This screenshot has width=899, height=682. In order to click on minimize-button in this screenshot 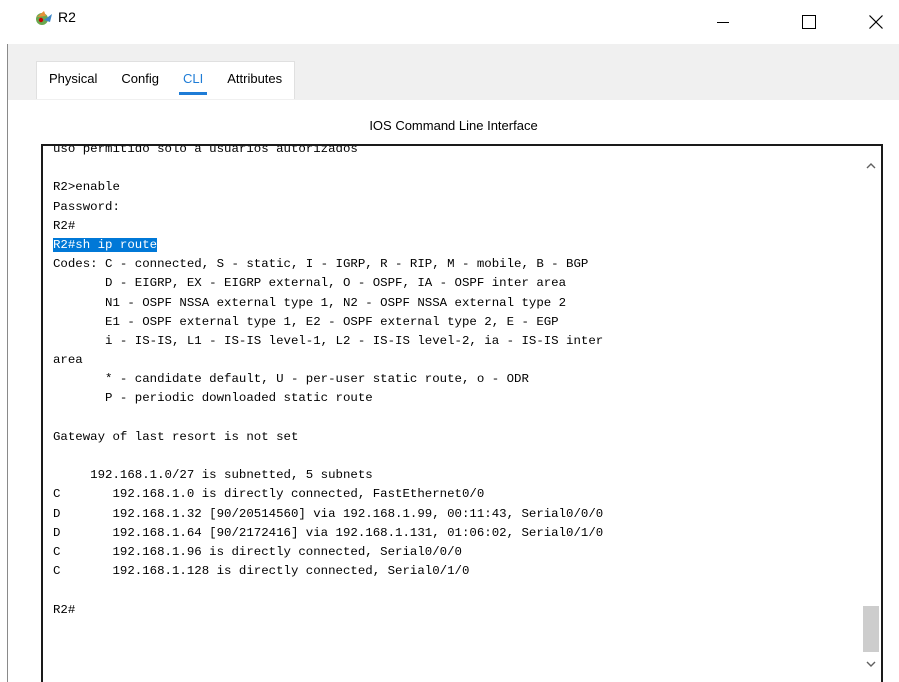, I will do `click(723, 22)`.